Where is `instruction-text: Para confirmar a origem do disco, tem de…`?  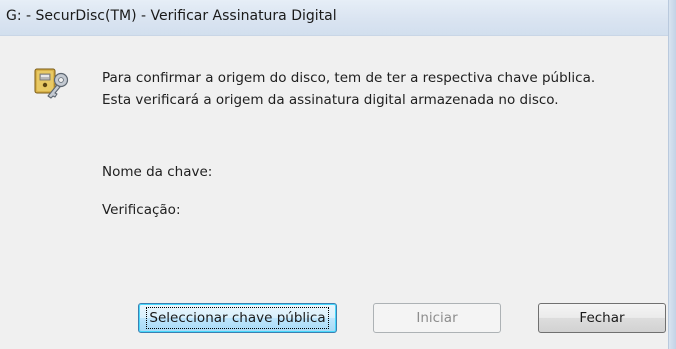
instruction-text: Para confirmar a origem do disco, tem de… is located at coordinates (348, 89).